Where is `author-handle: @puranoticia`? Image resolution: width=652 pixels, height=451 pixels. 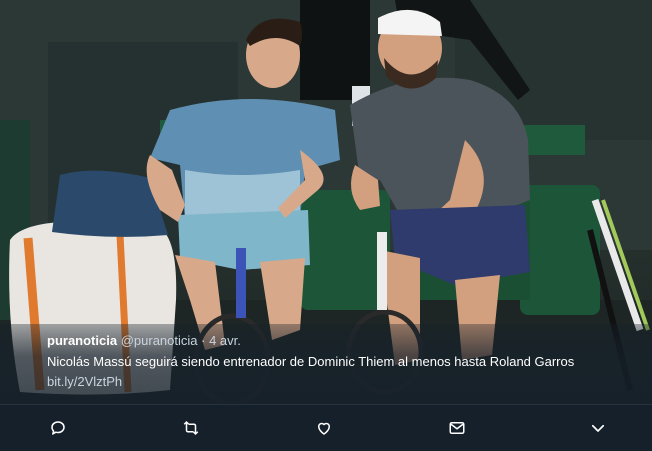 author-handle: @puranoticia is located at coordinates (159, 340).